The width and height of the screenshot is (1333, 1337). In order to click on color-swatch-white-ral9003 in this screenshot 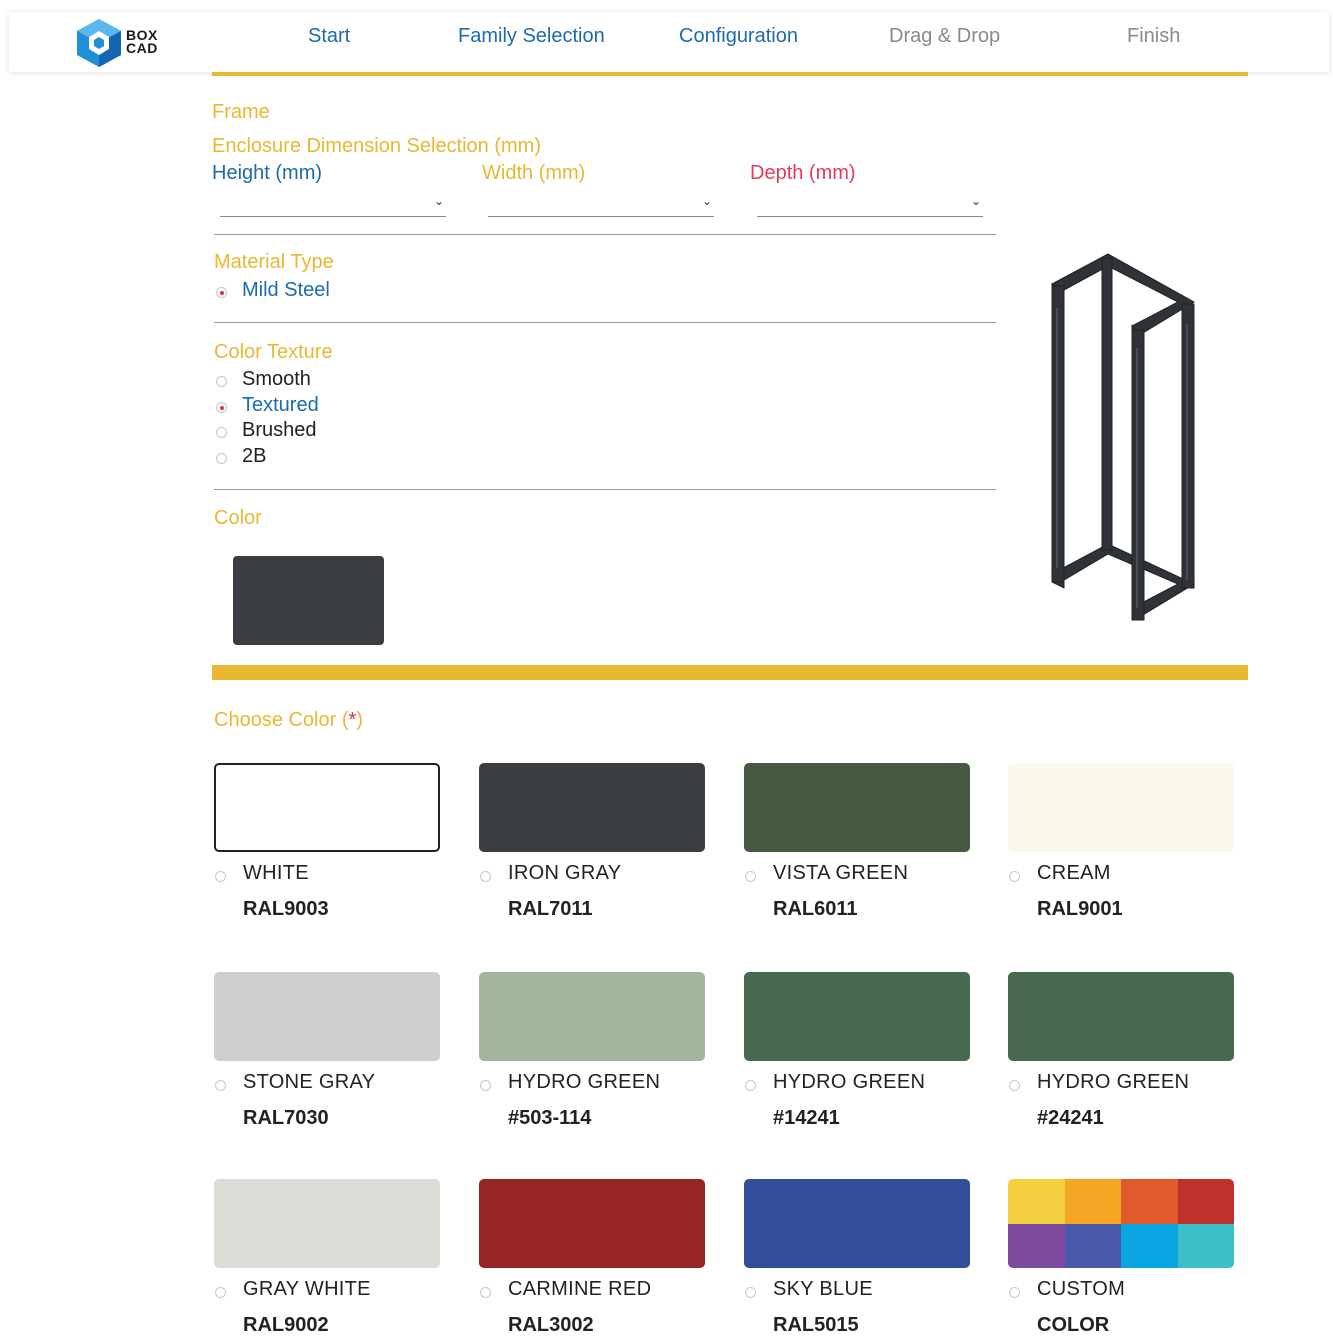, I will do `click(327, 807)`.